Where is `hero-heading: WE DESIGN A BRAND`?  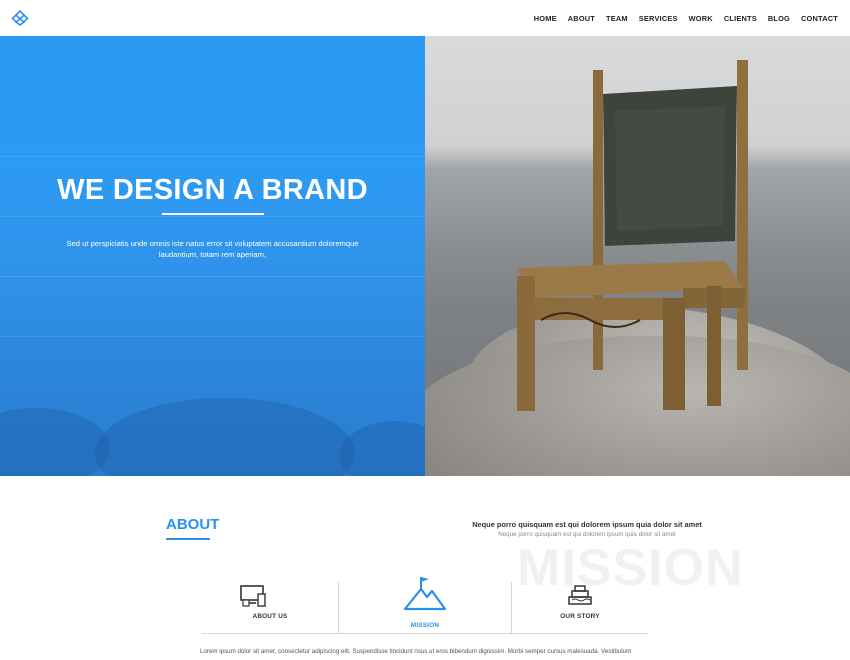 hero-heading: WE DESIGN A BRAND is located at coordinates (212, 190).